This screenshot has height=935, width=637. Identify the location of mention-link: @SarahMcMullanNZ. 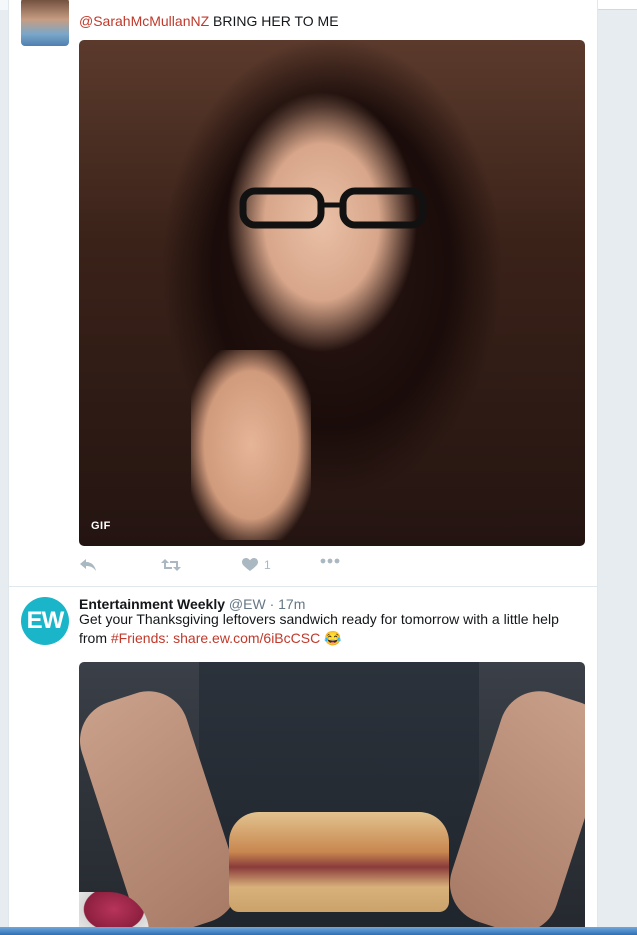
(144, 21).